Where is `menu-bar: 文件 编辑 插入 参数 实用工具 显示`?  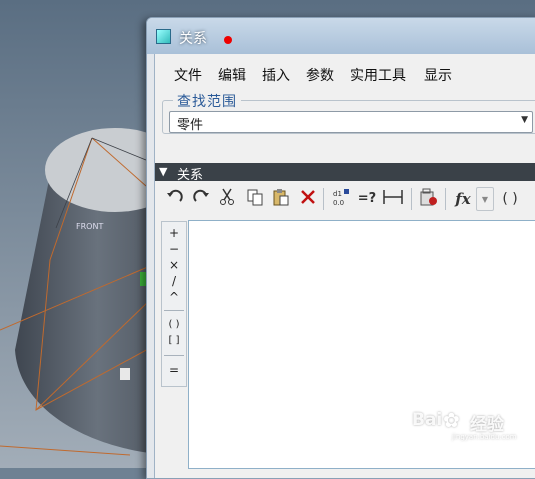
menu-bar: 文件 编辑 插入 参数 实用工具 显示 is located at coordinates (345, 73).